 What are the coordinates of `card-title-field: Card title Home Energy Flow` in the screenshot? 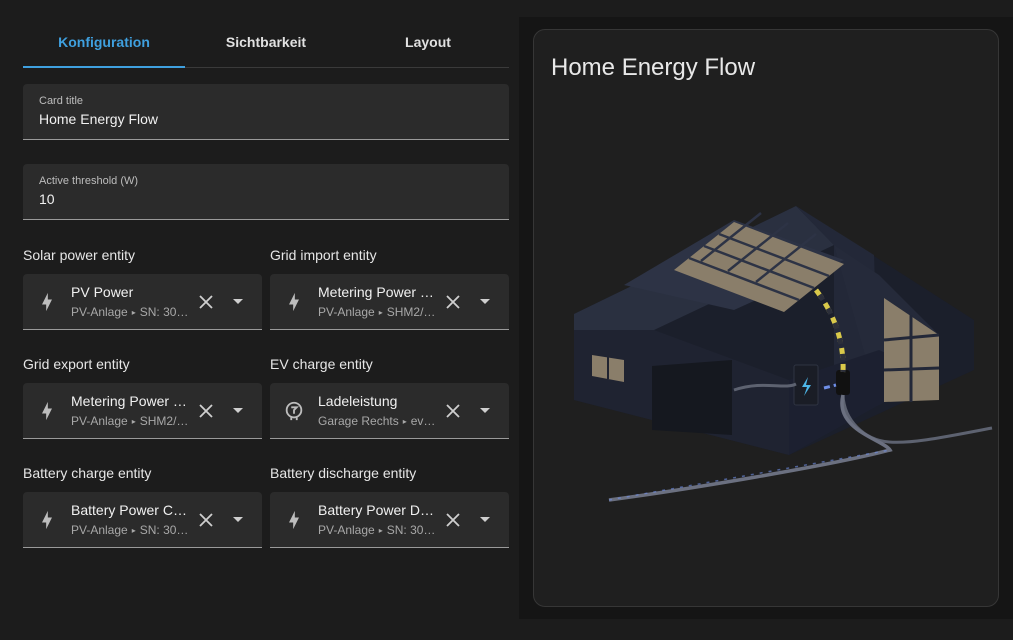 It's located at (266, 112).